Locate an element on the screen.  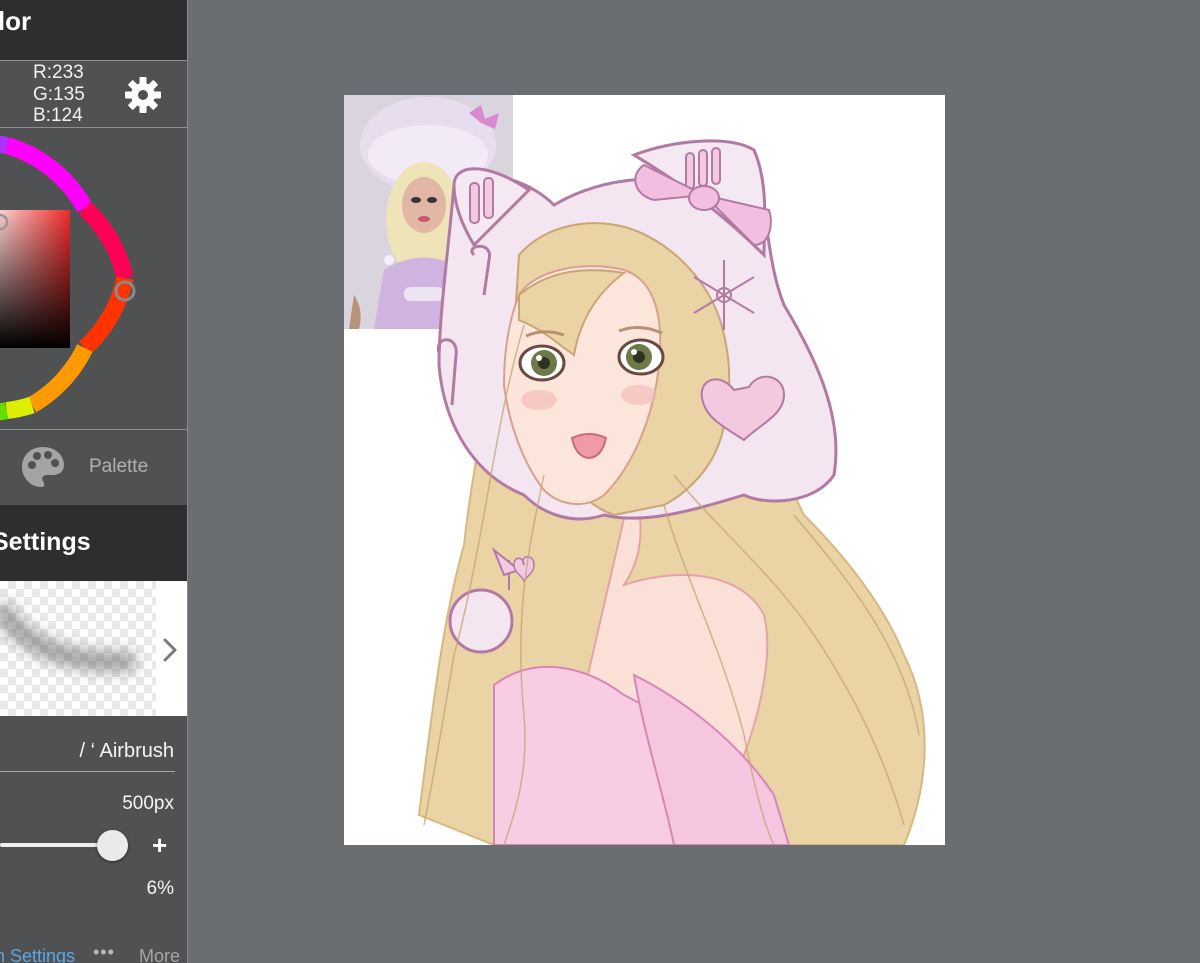
gear-icon is located at coordinates (143, 95).